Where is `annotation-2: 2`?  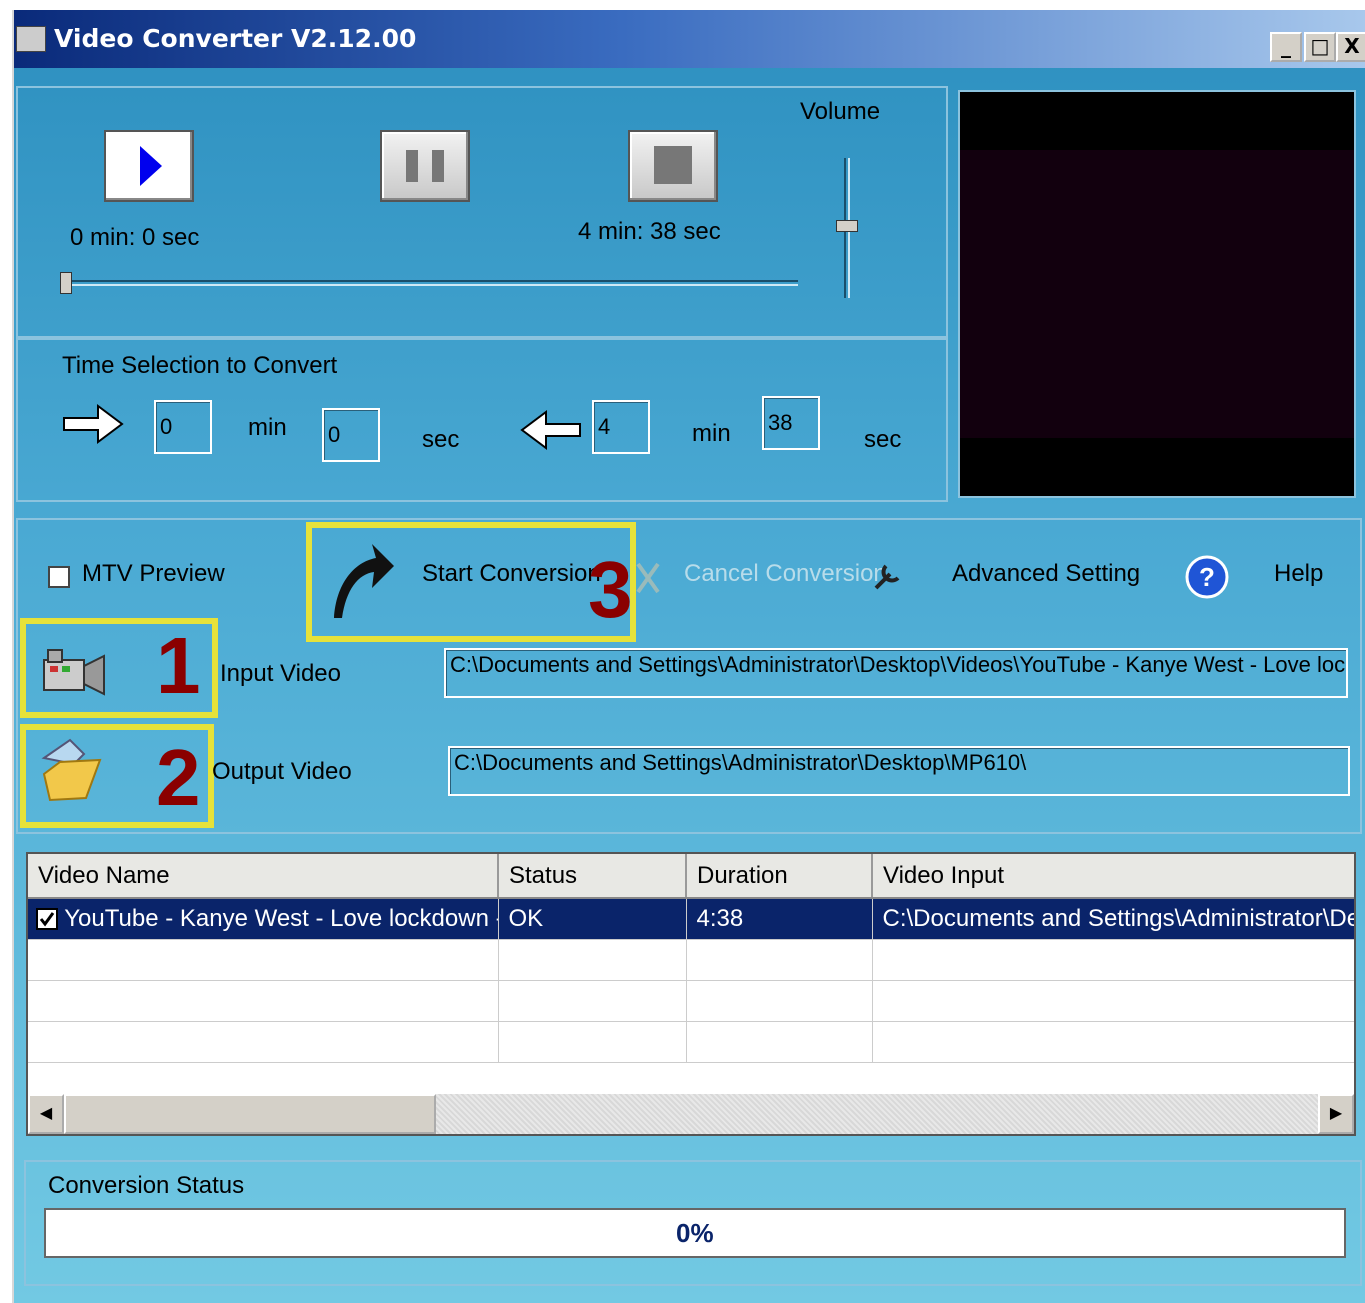 annotation-2: 2 is located at coordinates (178, 777).